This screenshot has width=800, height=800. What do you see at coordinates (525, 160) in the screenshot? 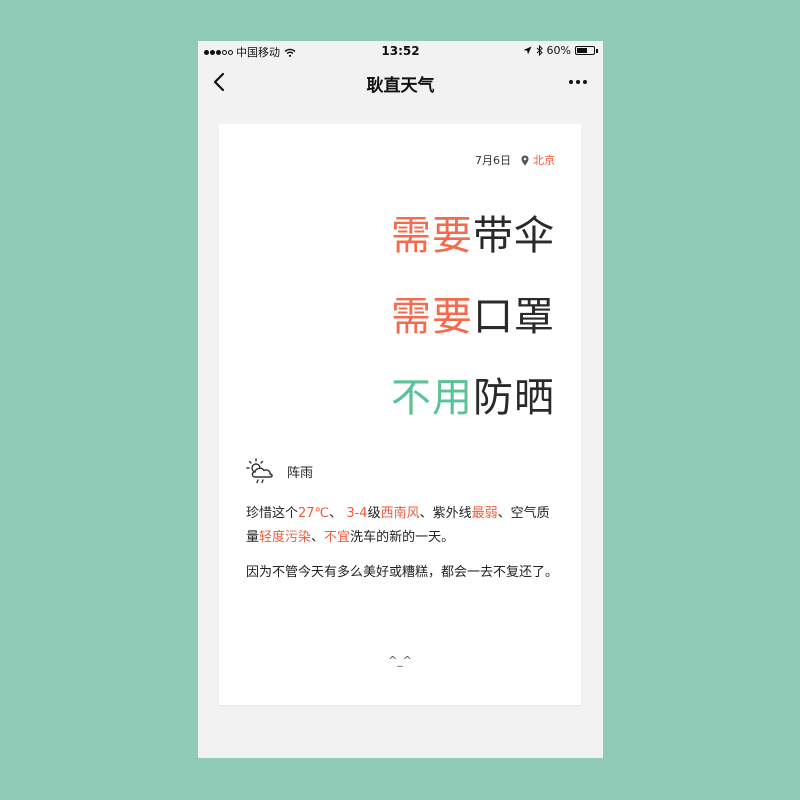
I see `location-pin-icon` at bounding box center [525, 160].